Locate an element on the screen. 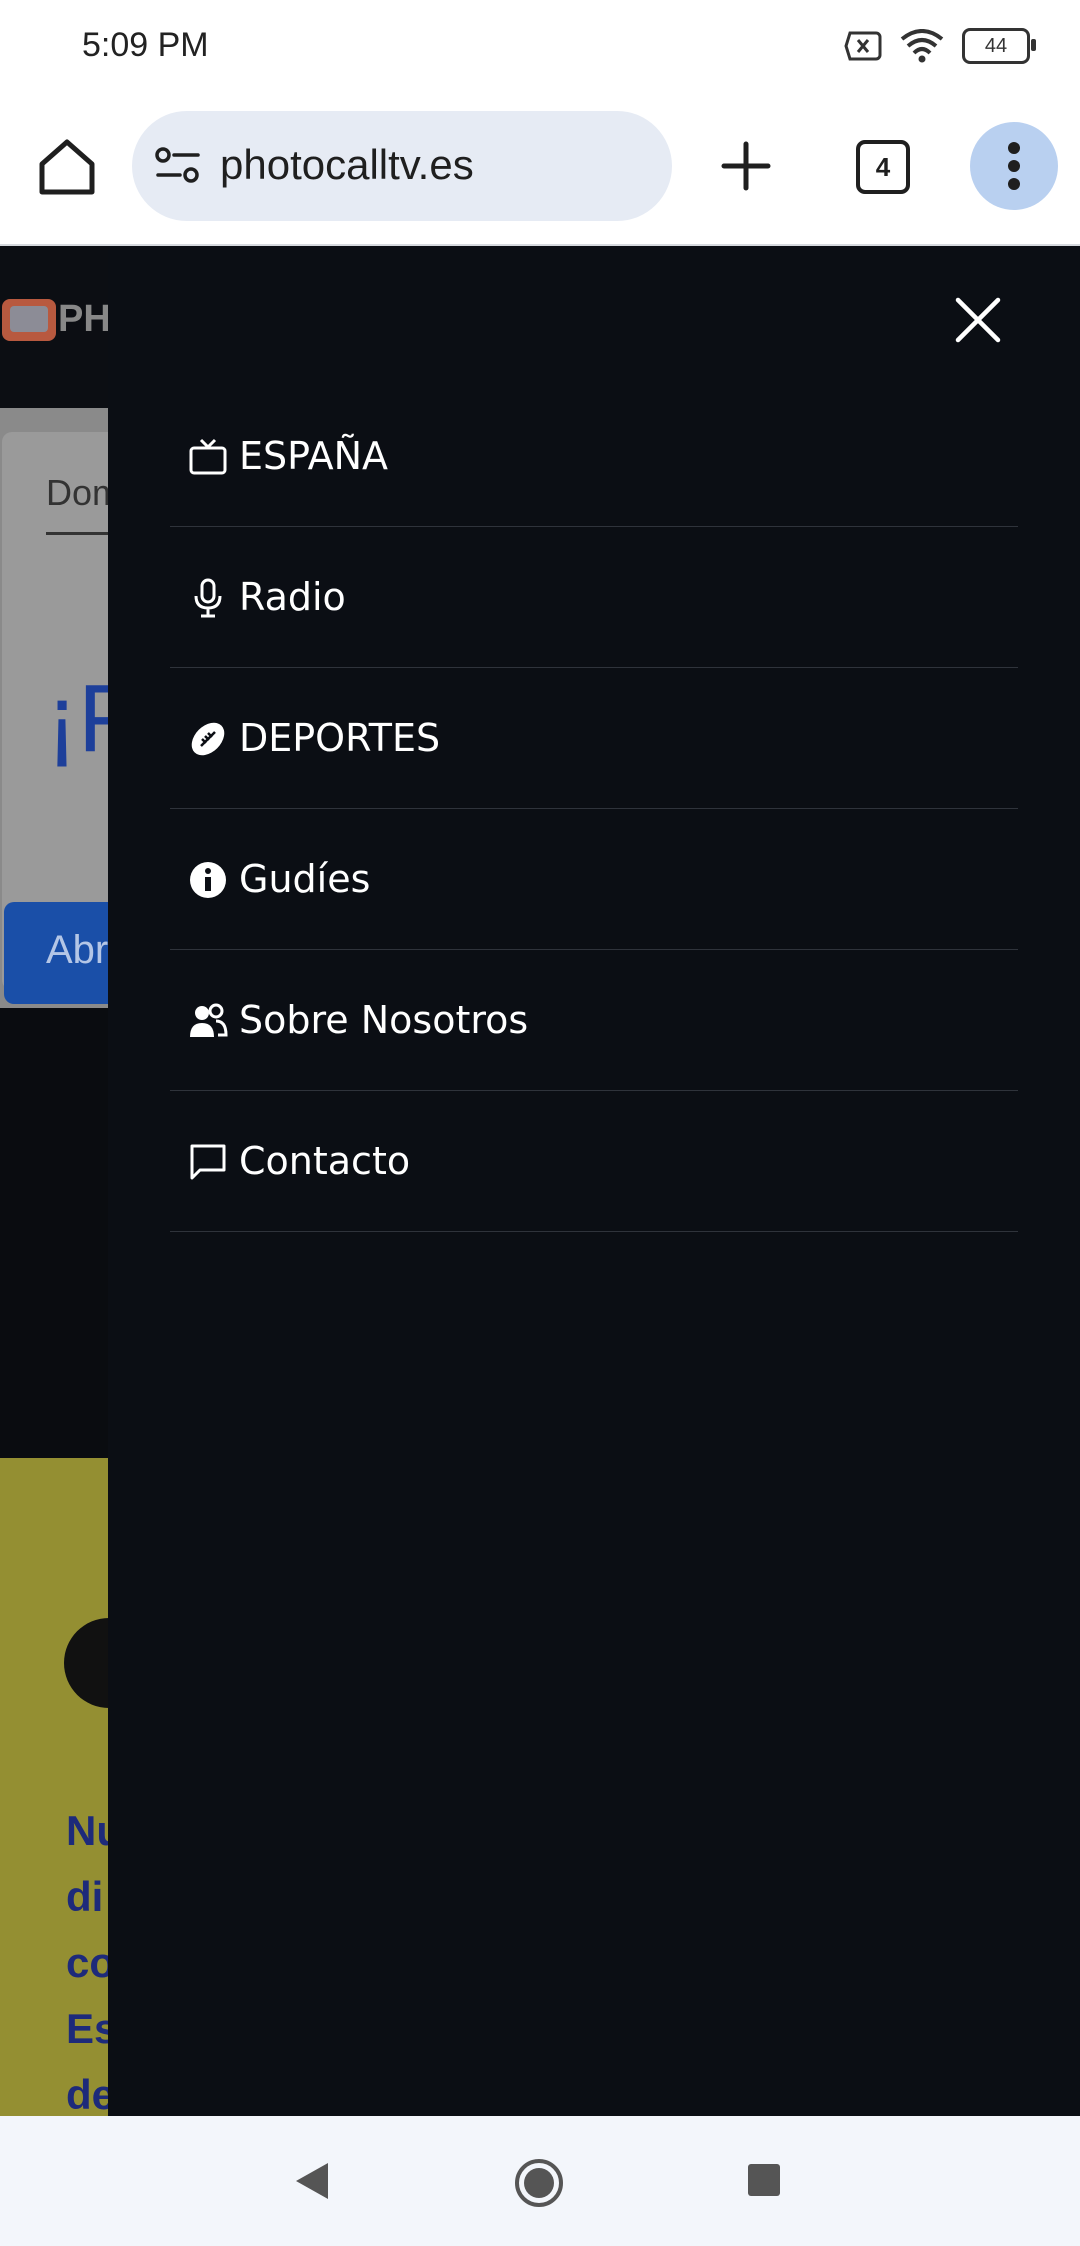 This screenshot has width=1080, height=2246. battery-icon: 44 is located at coordinates (999, 46).